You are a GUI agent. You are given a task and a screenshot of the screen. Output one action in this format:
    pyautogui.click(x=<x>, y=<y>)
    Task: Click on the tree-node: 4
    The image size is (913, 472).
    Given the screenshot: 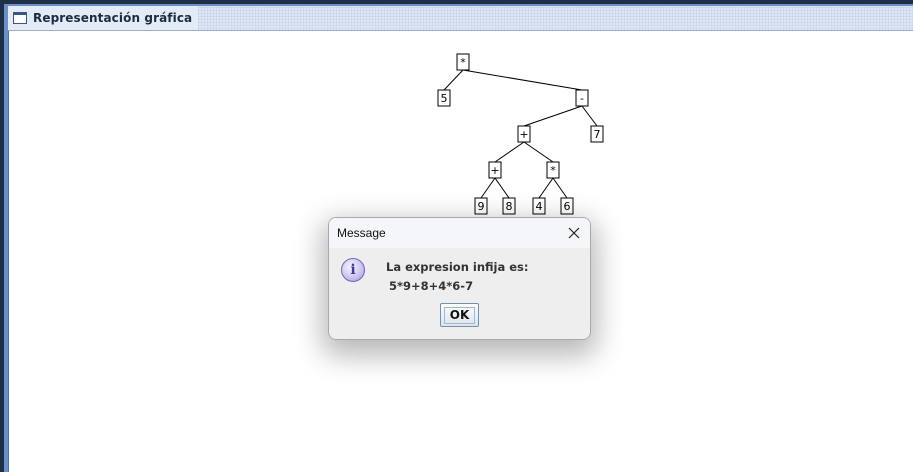 What is the action you would take?
    pyautogui.click(x=539, y=206)
    